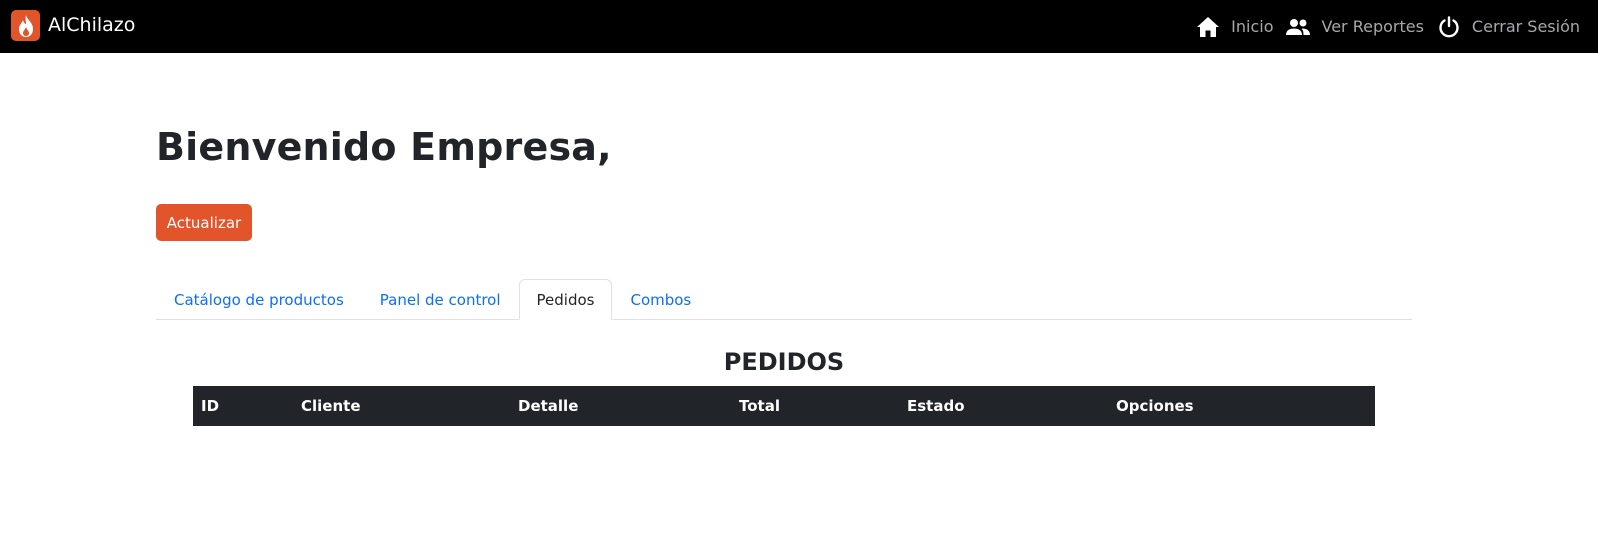  I want to click on tab-panel-de-control: Panel de control, so click(440, 299).